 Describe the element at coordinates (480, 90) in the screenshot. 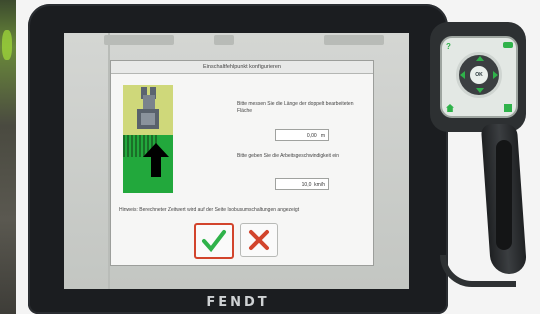

I see `down-arrow-icon` at that location.